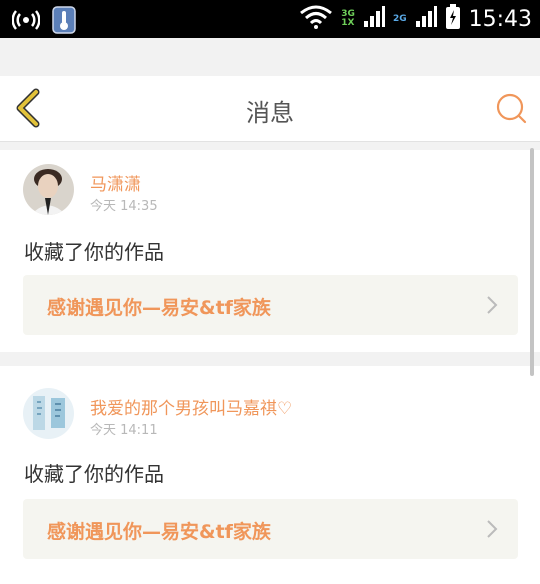  I want to click on network-2g-label: 2G, so click(399, 18).